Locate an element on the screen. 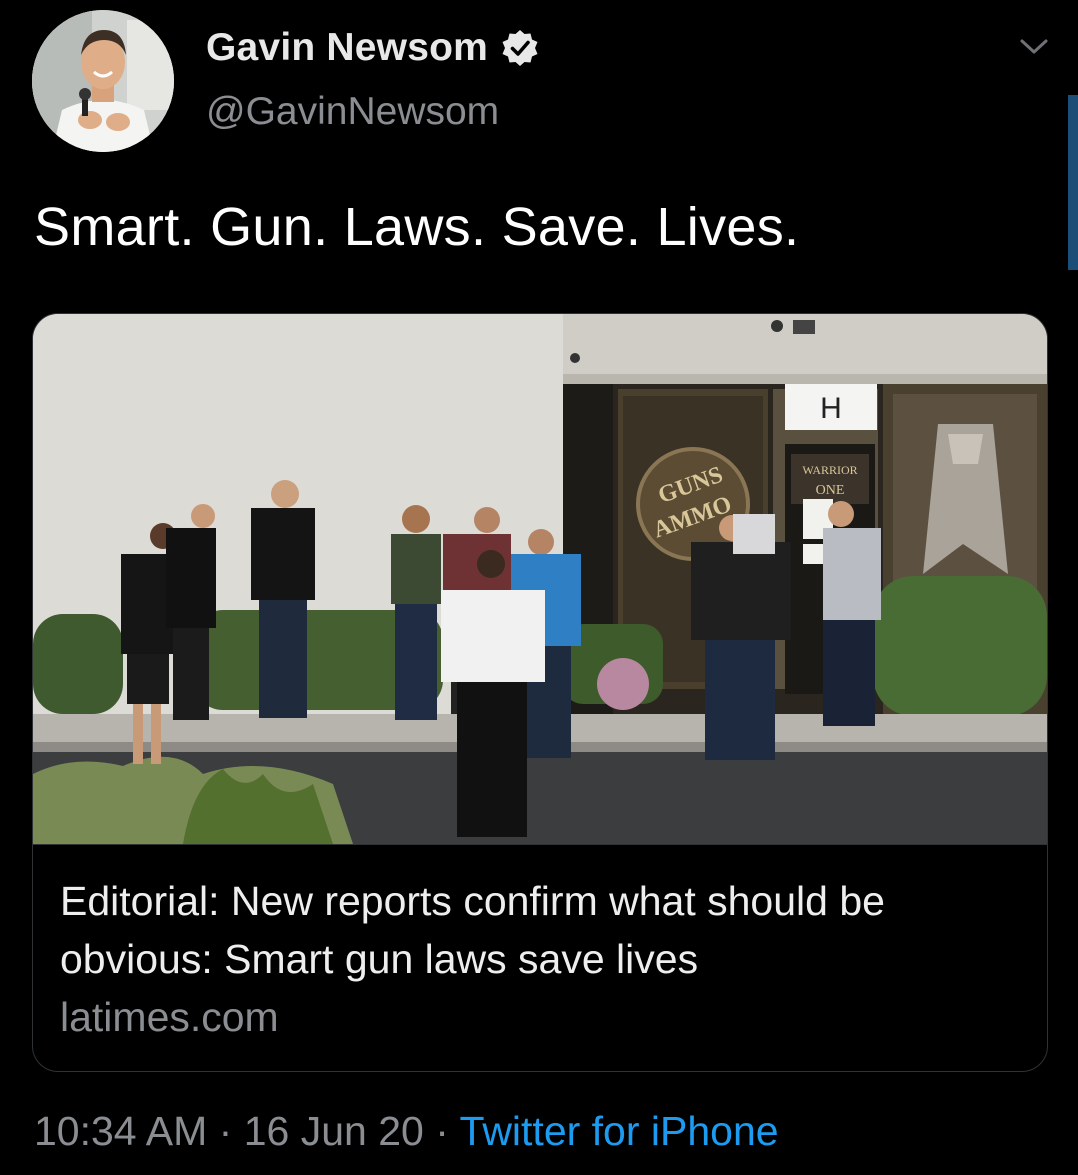  tweet-date: 16 Jun 20 is located at coordinates (334, 1131).